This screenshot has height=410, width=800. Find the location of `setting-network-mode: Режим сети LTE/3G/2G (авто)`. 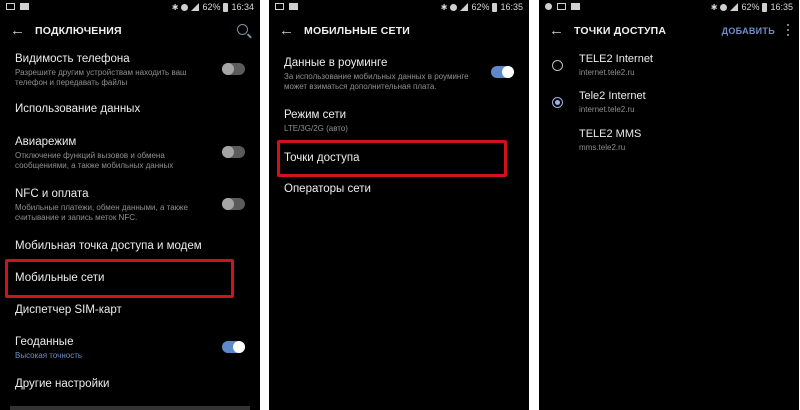

setting-network-mode: Режим сети LTE/3G/2G (авто) is located at coordinates (399, 121).